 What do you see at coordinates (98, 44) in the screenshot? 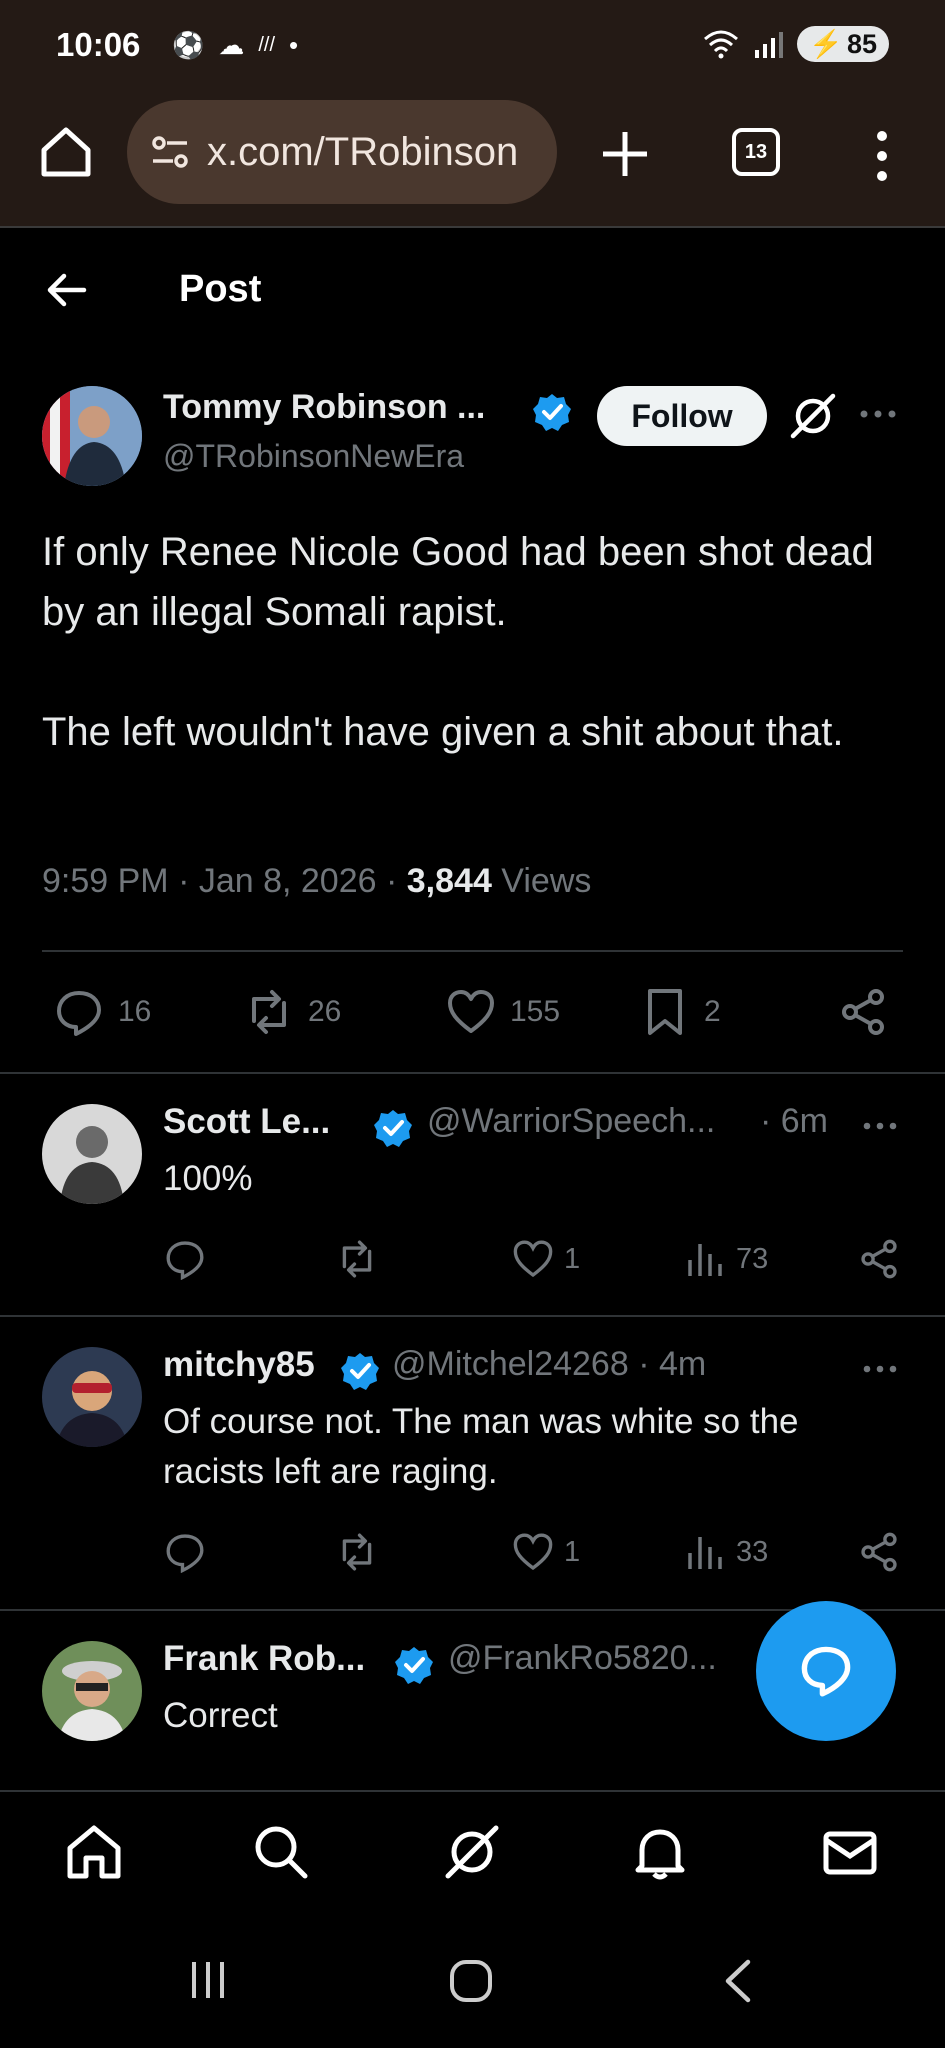
I see `status-time: 10:06` at bounding box center [98, 44].